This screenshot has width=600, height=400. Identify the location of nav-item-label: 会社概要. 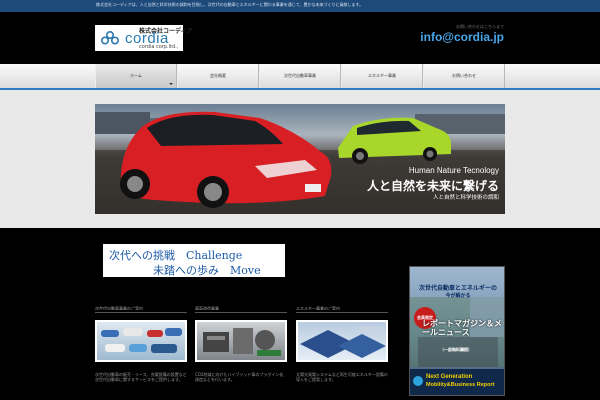
(218, 75).